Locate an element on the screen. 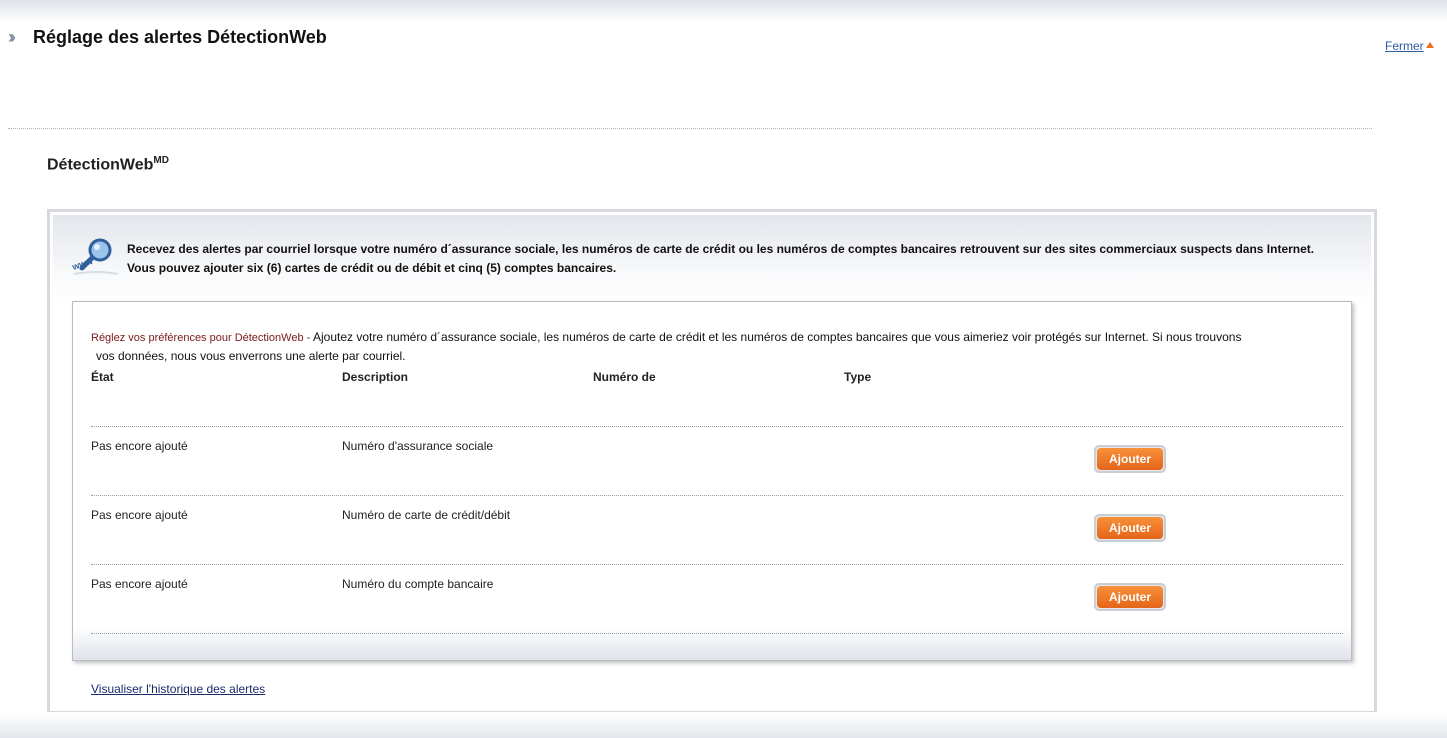  add-sin-button-label: Ajouter is located at coordinates (1130, 459).